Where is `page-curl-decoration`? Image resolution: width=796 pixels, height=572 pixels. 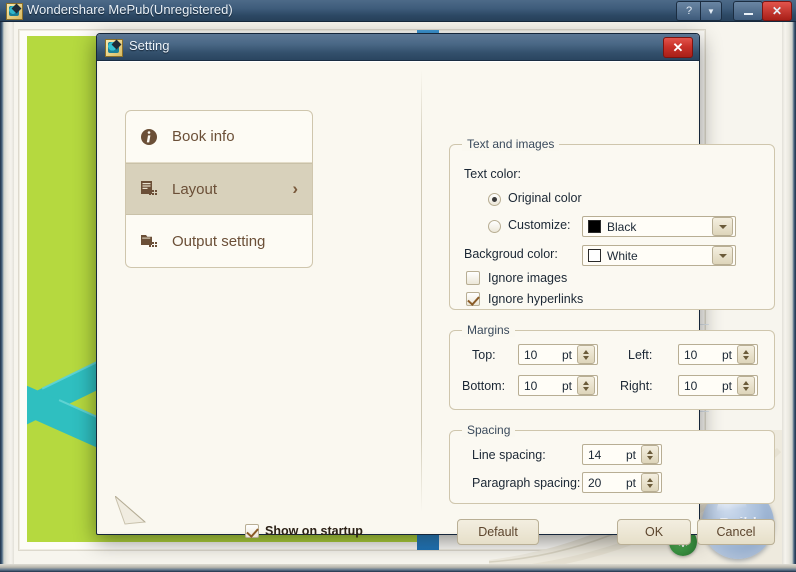 page-curl-decoration is located at coordinates (132, 510).